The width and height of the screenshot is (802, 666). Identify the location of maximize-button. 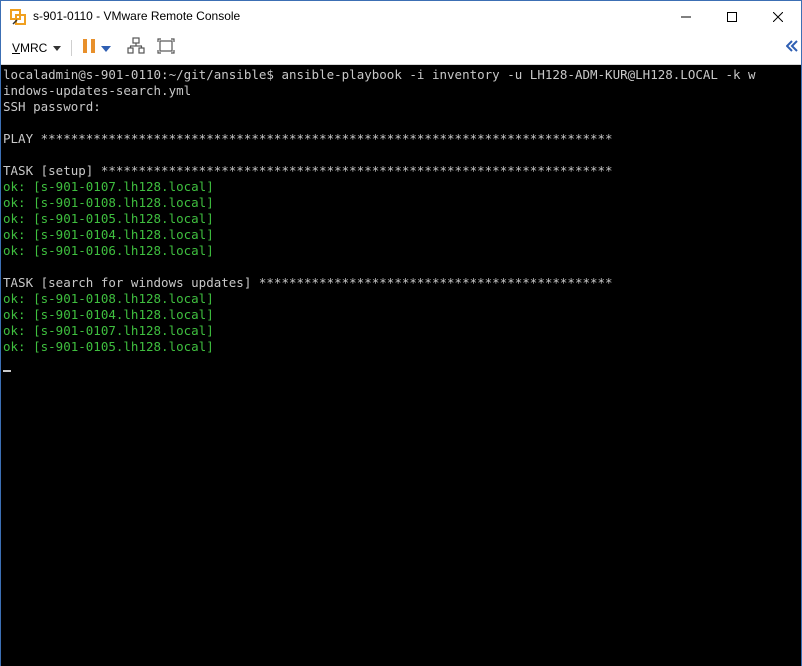
(732, 16).